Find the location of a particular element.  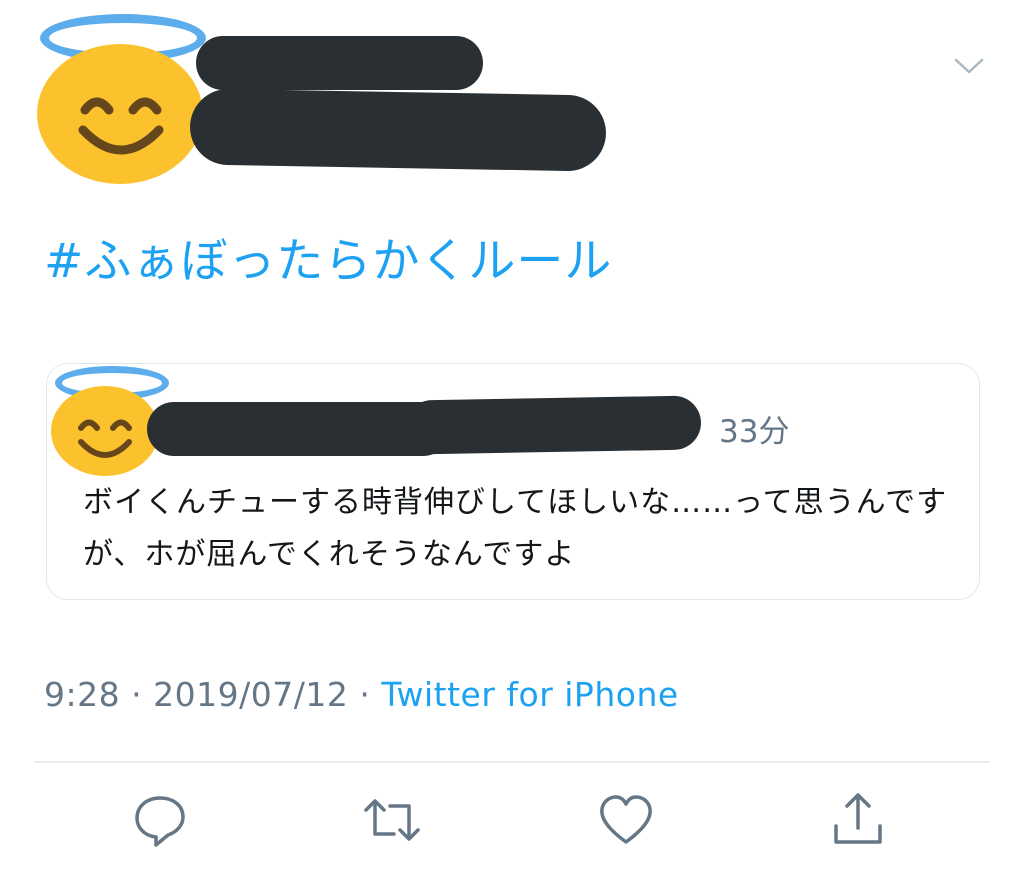

divider is located at coordinates (512, 762).